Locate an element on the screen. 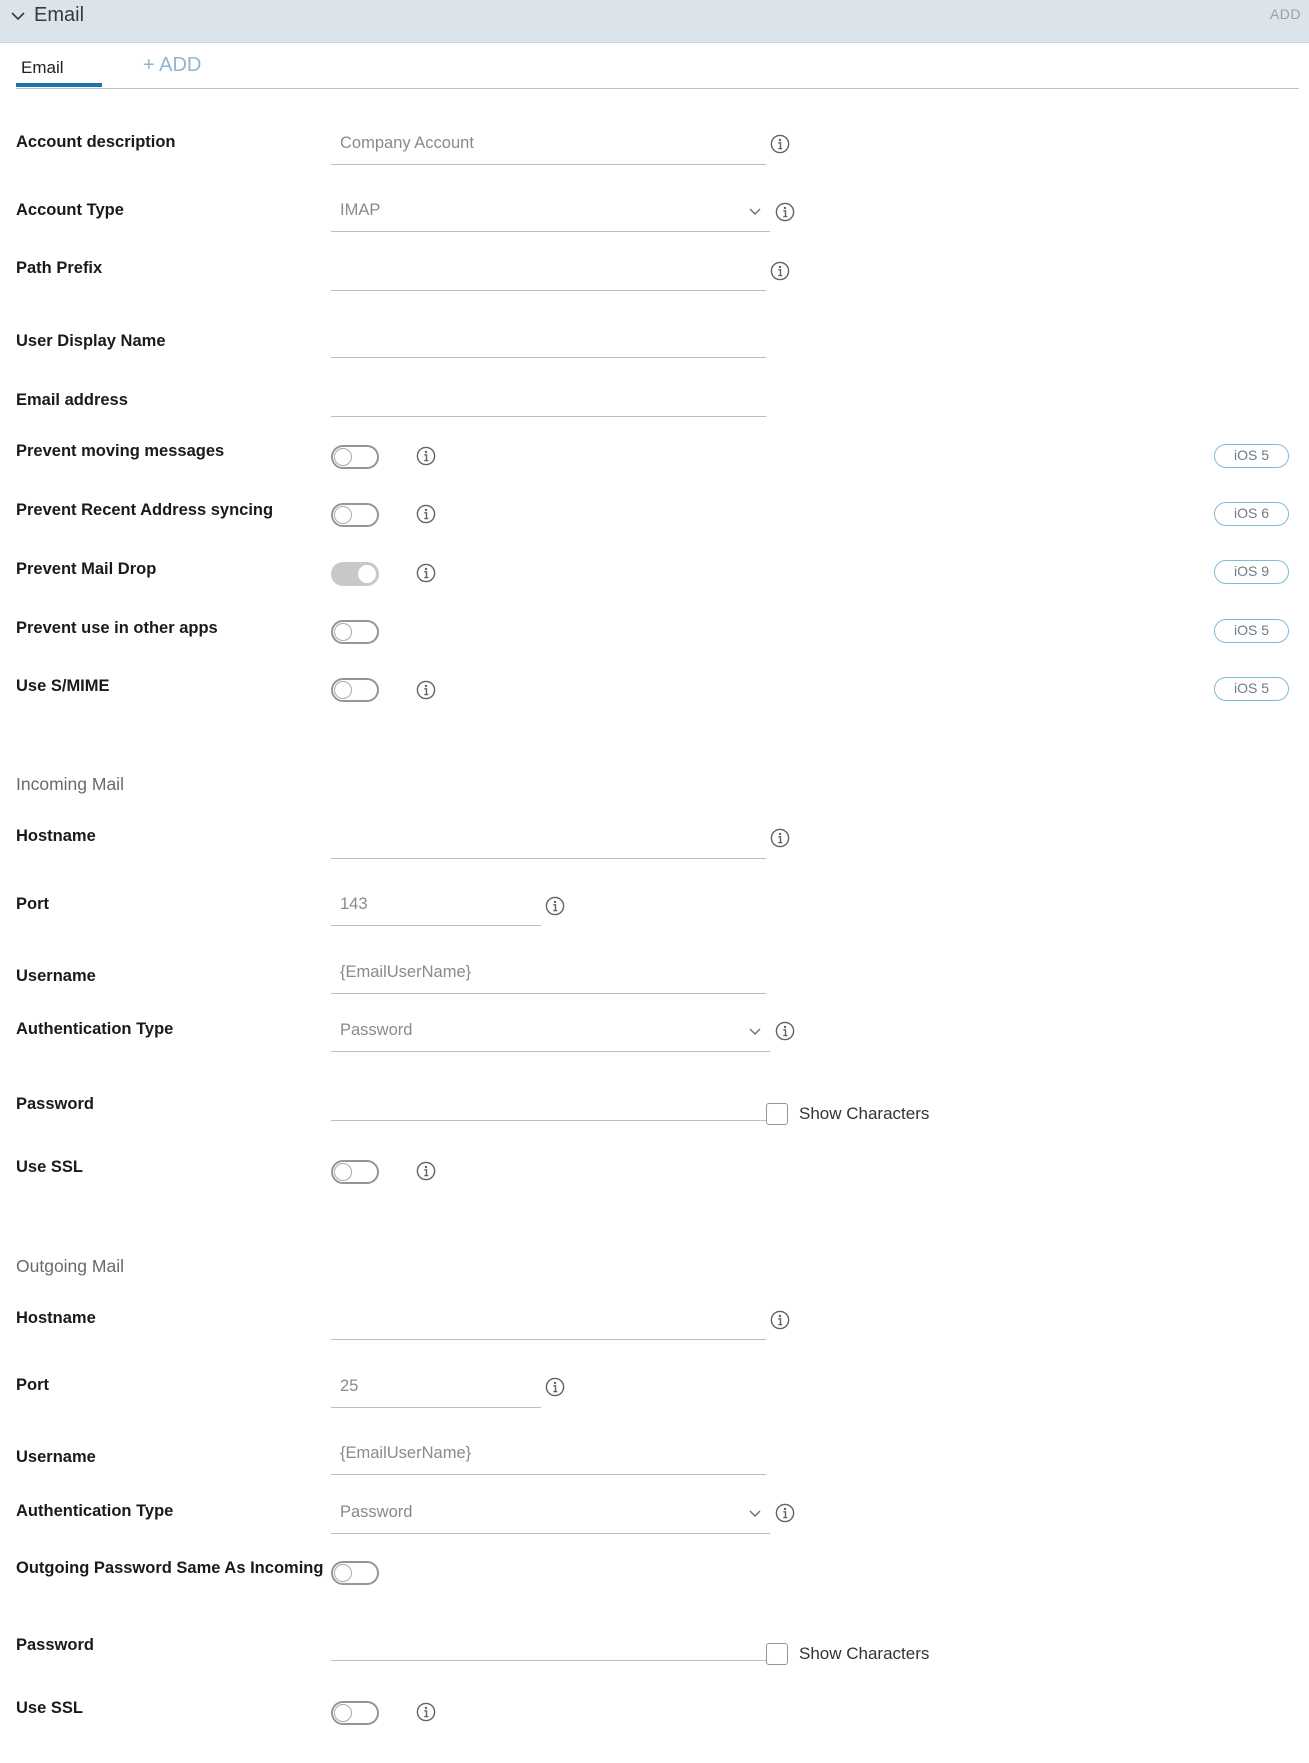 The image size is (1309, 1763). outgoing-auth-type-label: Authentication Type is located at coordinates (95, 1511).